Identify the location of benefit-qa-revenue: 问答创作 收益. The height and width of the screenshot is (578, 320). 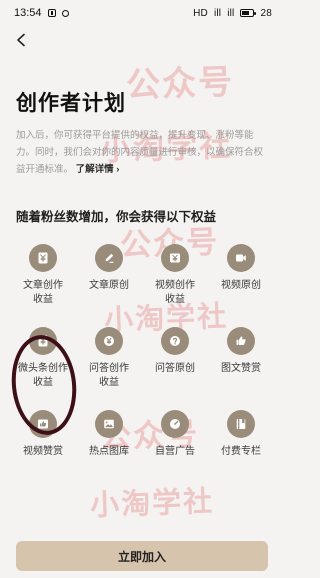
(109, 358).